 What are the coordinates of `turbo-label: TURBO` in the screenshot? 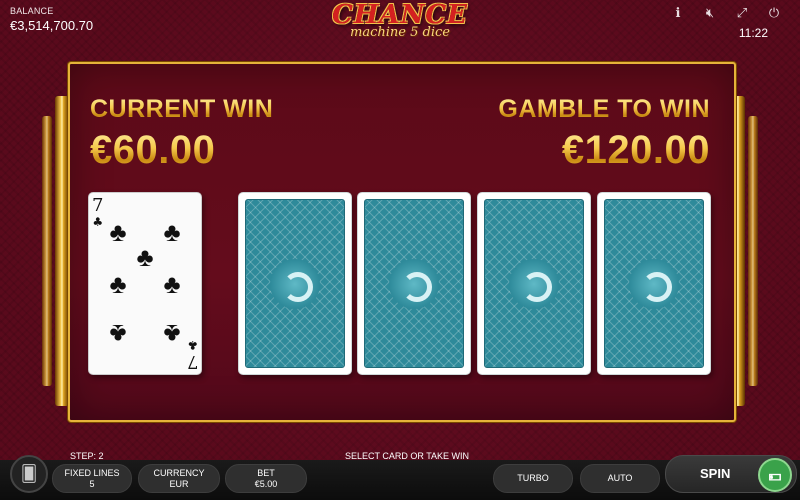 It's located at (533, 478).